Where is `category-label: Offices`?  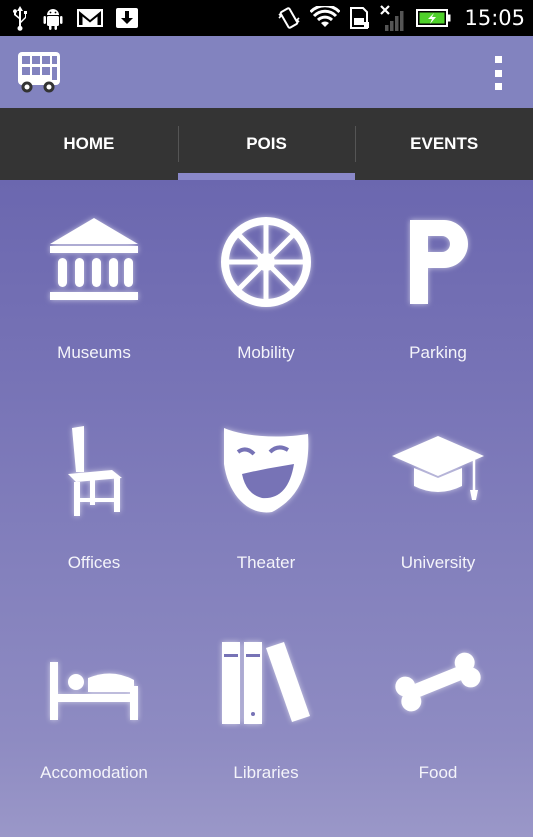 category-label: Offices is located at coordinates (94, 562).